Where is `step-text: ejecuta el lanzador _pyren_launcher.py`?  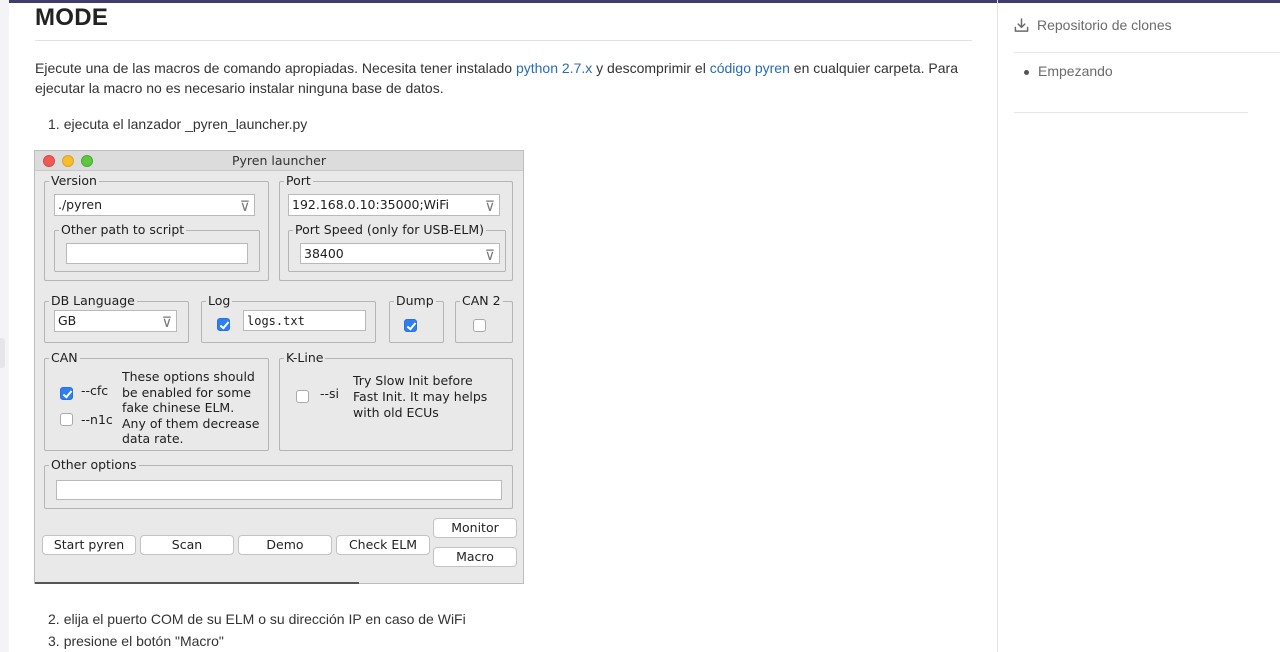 step-text: ejecuta el lanzador _pyren_launcher.py is located at coordinates (185, 124).